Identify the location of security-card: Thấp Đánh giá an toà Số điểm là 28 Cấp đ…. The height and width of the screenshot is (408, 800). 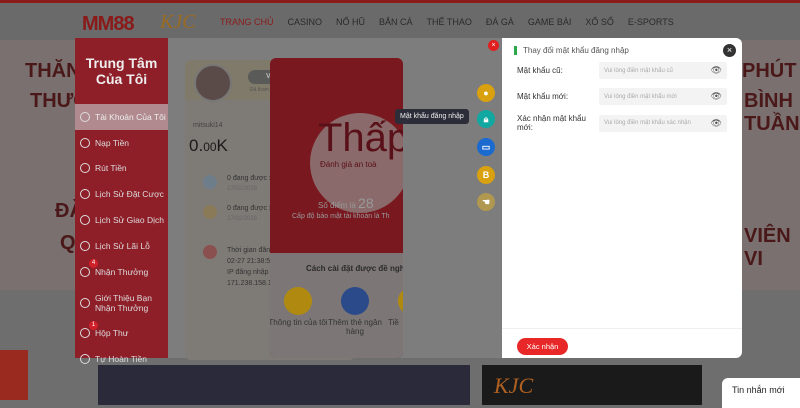
(336, 208).